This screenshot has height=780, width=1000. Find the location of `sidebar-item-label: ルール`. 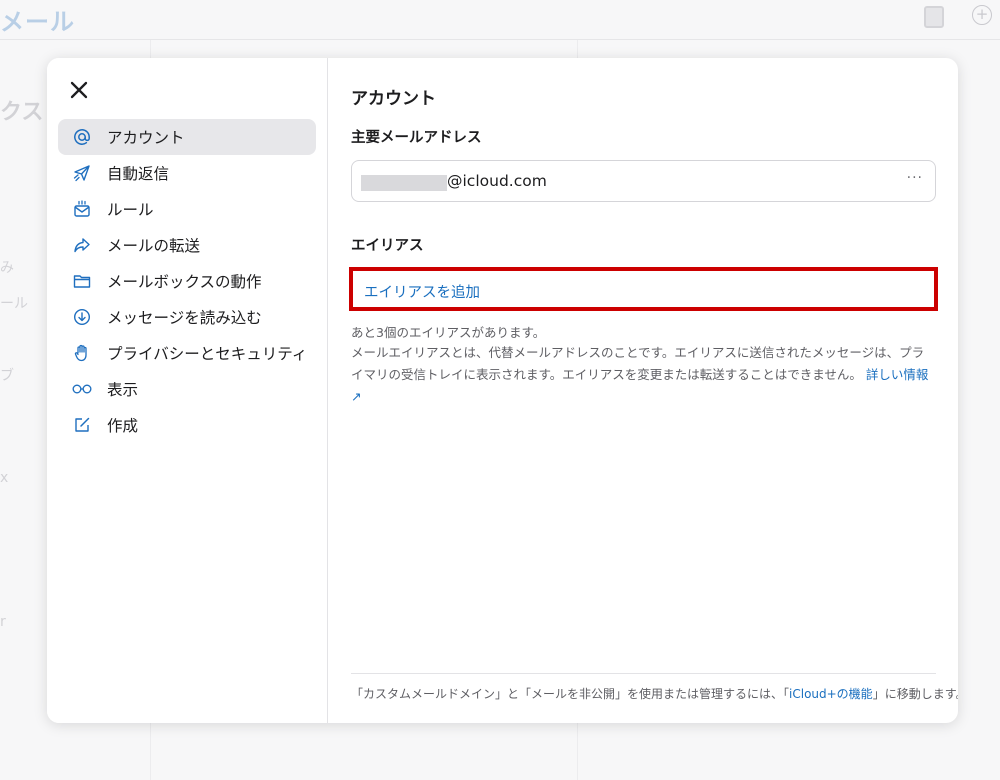

sidebar-item-label: ルール is located at coordinates (130, 210).